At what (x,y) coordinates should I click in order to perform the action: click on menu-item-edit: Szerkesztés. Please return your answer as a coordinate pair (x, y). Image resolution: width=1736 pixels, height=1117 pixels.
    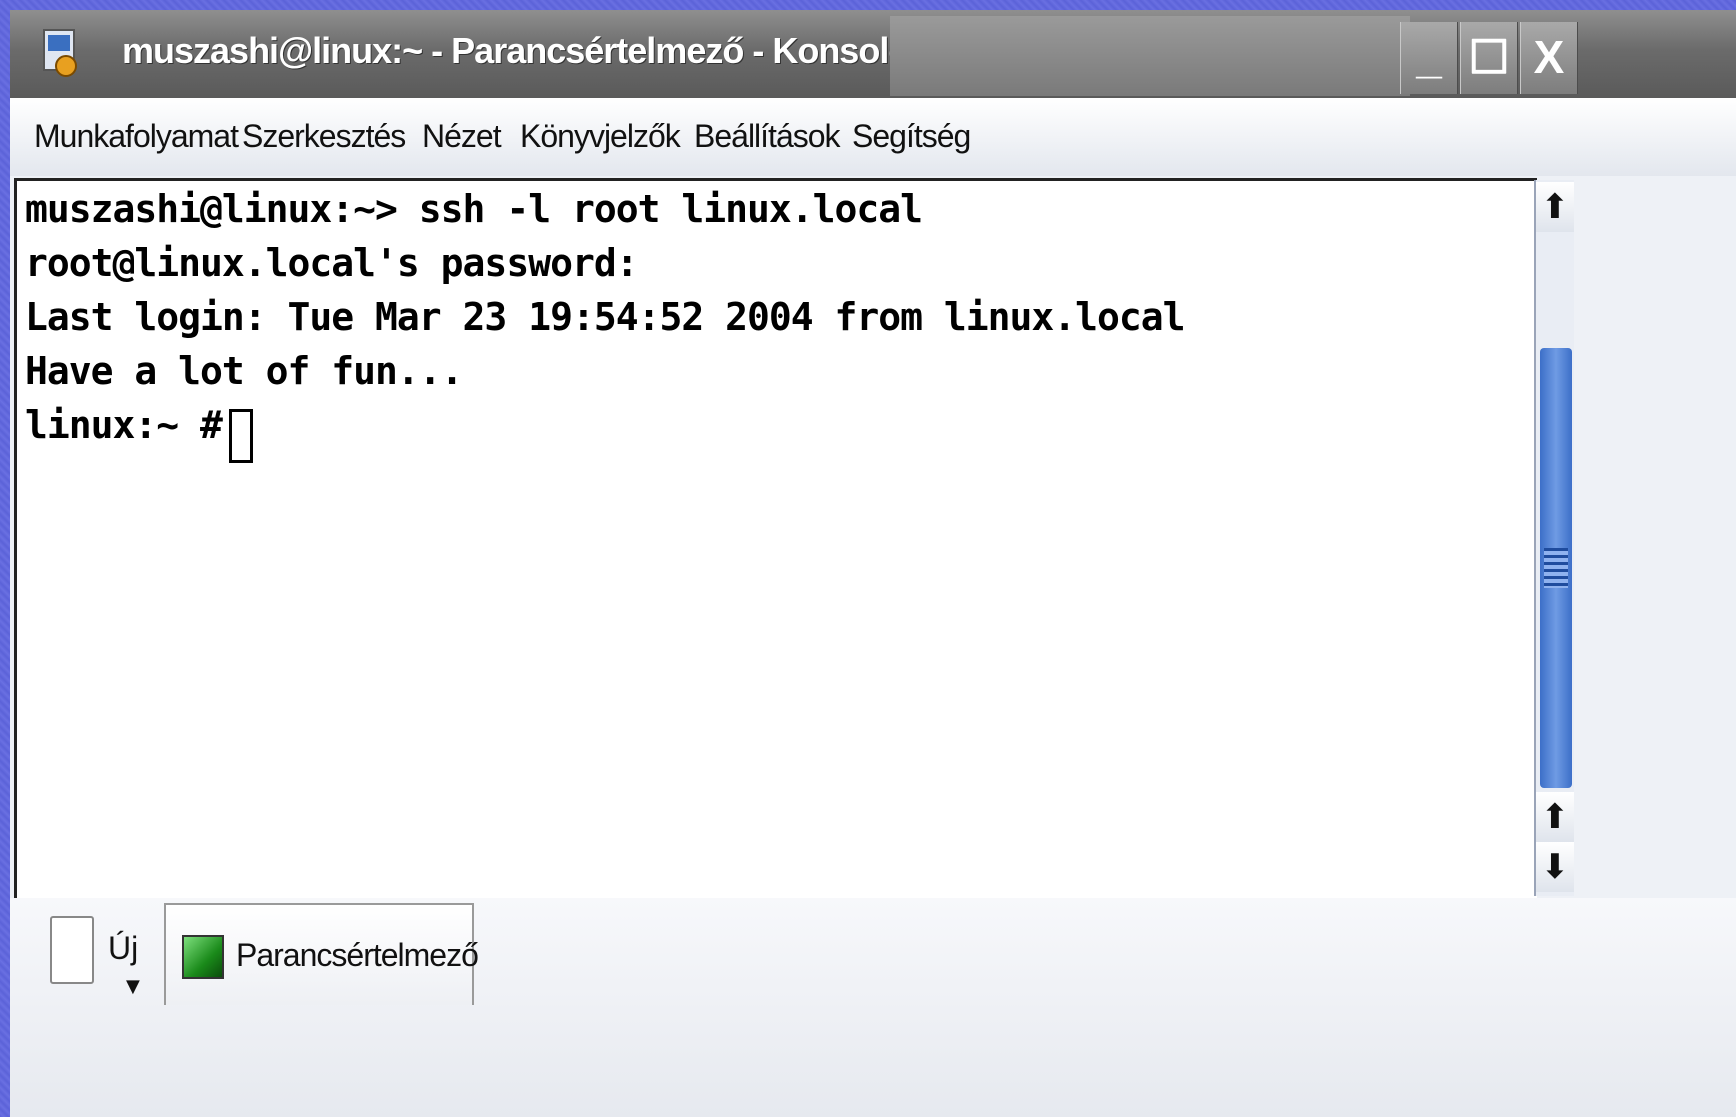
    Looking at the image, I should click on (324, 136).